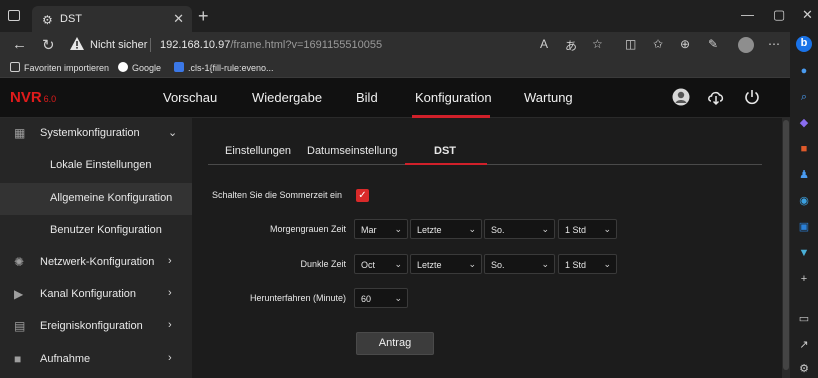 Image resolution: width=818 pixels, height=378 pixels. I want to click on scrollbar-thumb, so click(786, 245).